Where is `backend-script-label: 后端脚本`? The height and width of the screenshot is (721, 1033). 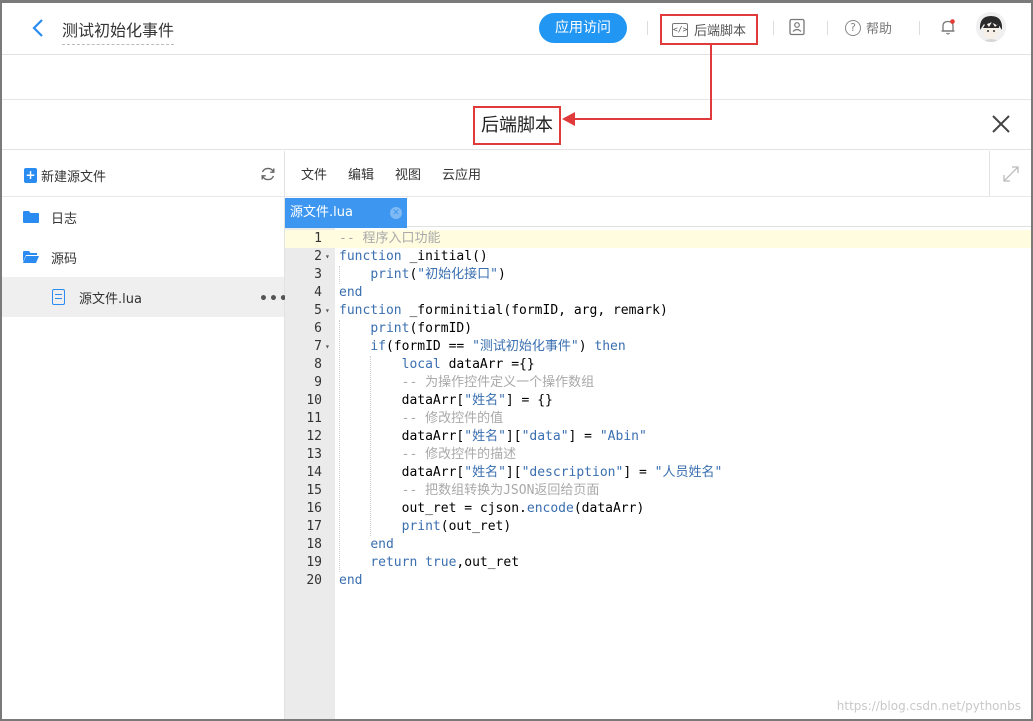
backend-script-label: 后端脚本 is located at coordinates (719, 31).